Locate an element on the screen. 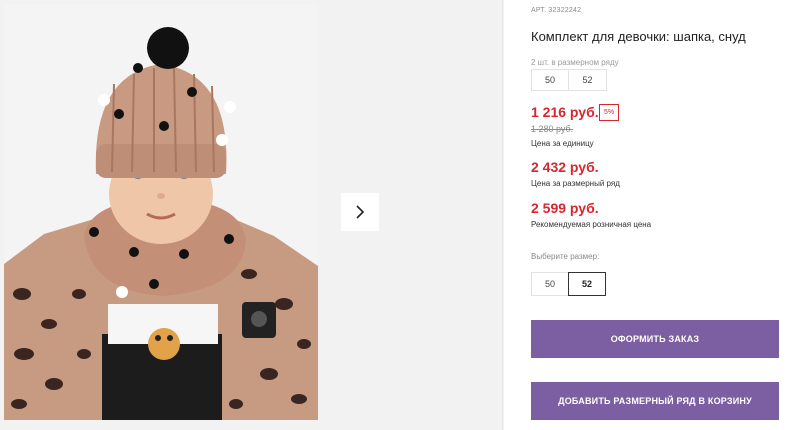 The image size is (800, 430). unit-price-label: Цена за единицу is located at coordinates (562, 143).